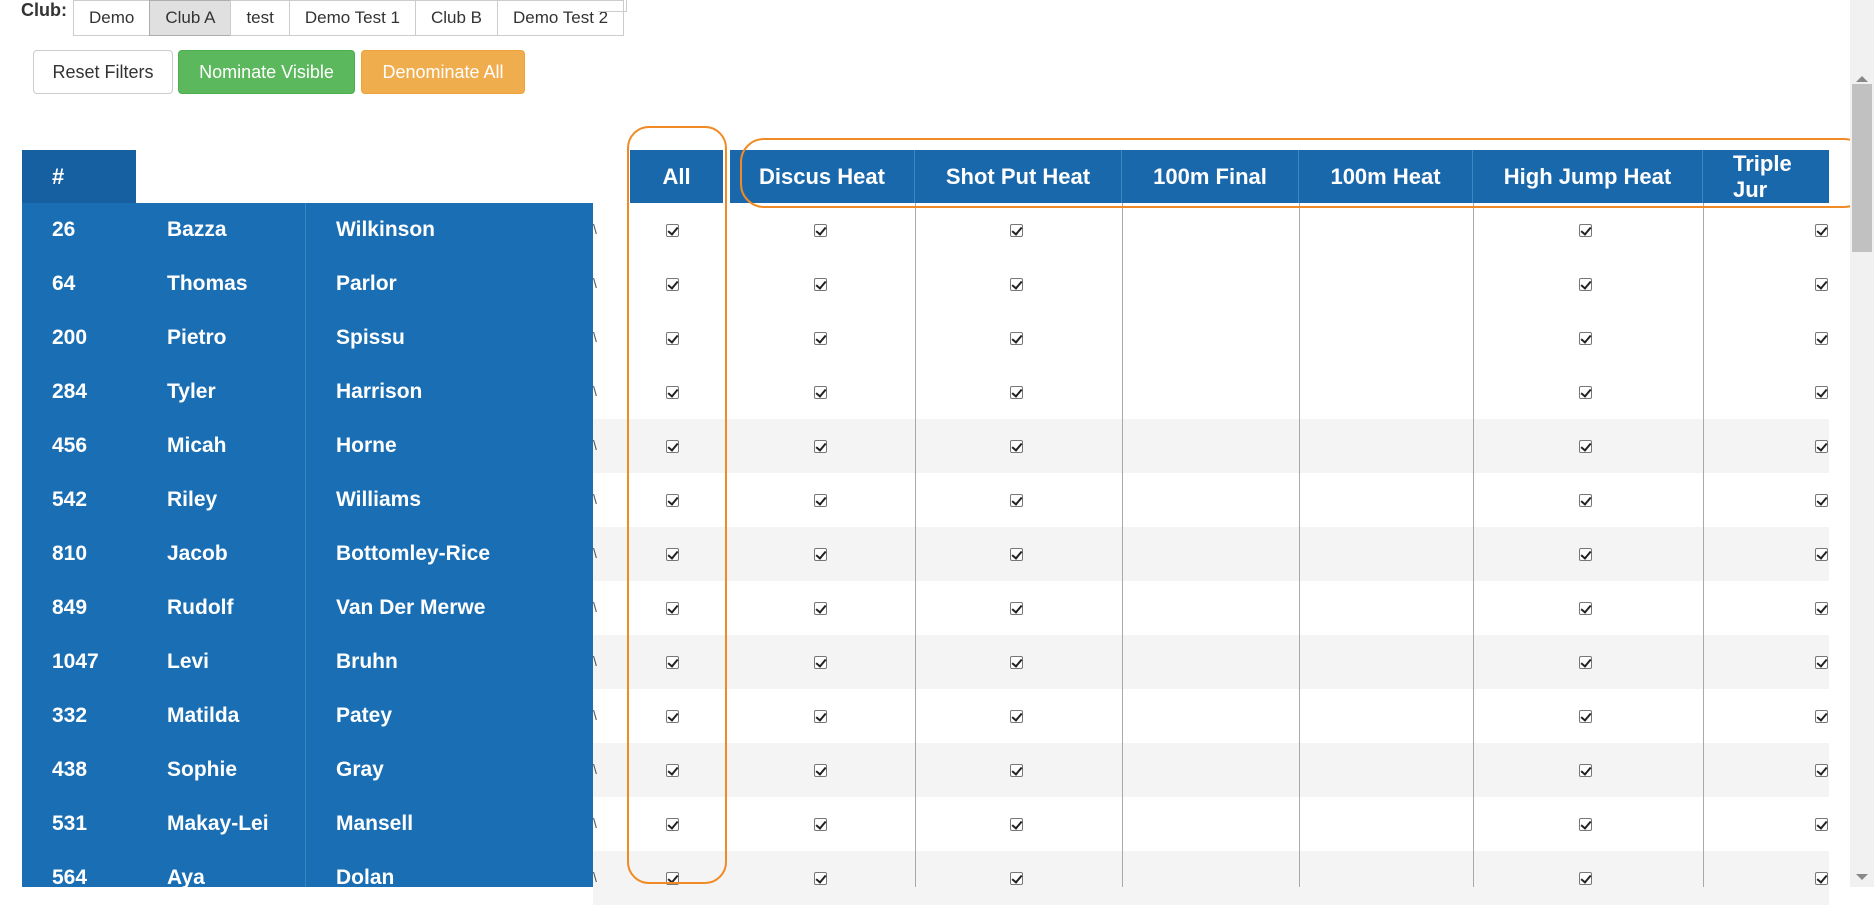 The height and width of the screenshot is (905, 1874). What do you see at coordinates (1862, 168) in the screenshot?
I see `scrollbar-thumb` at bounding box center [1862, 168].